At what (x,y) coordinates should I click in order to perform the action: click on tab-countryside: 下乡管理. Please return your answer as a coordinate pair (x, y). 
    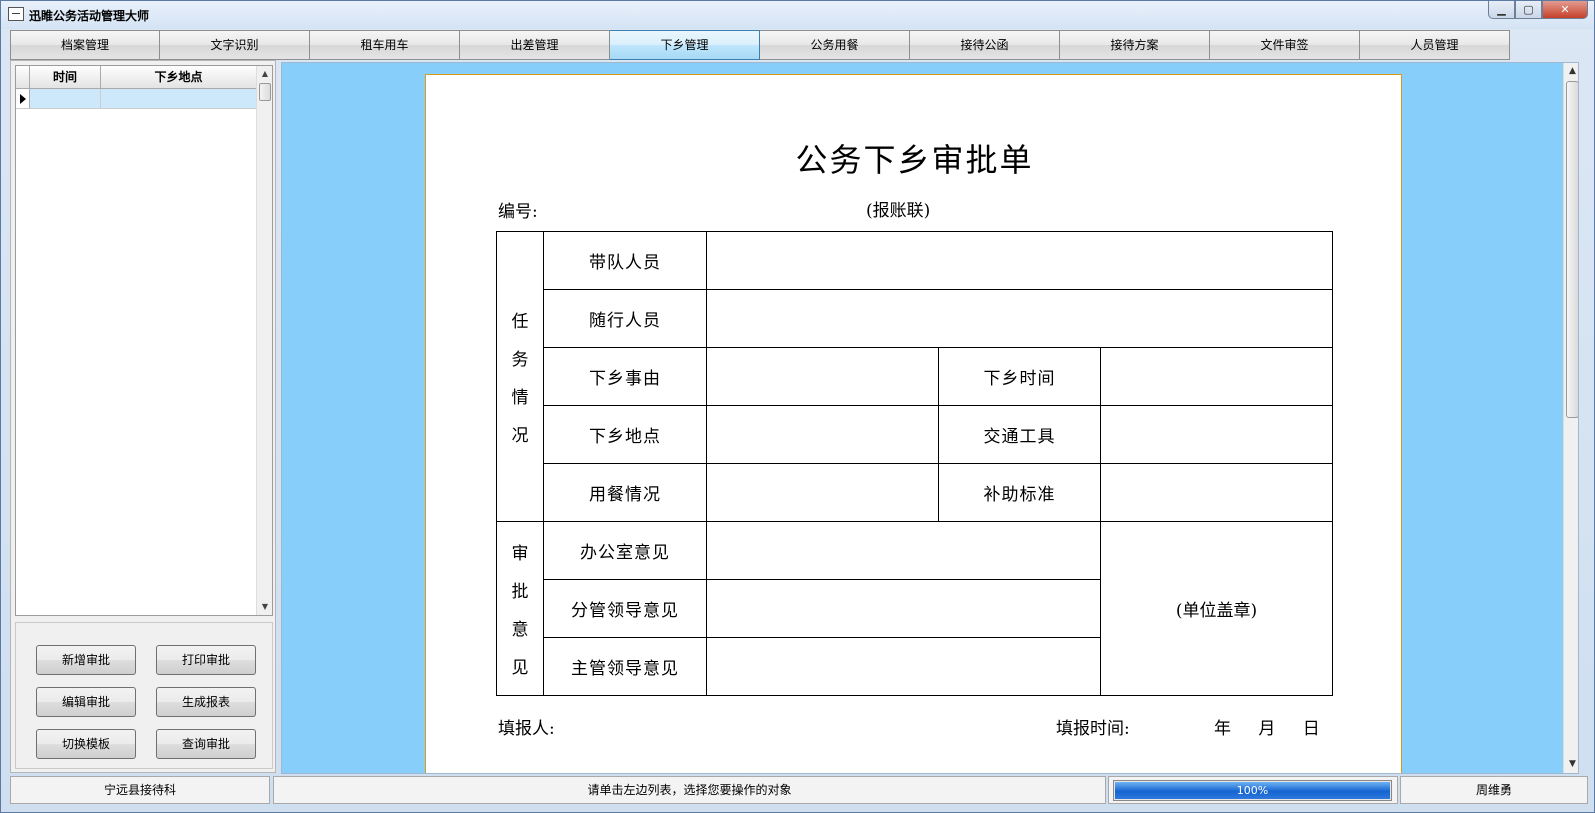
    Looking at the image, I should click on (685, 45).